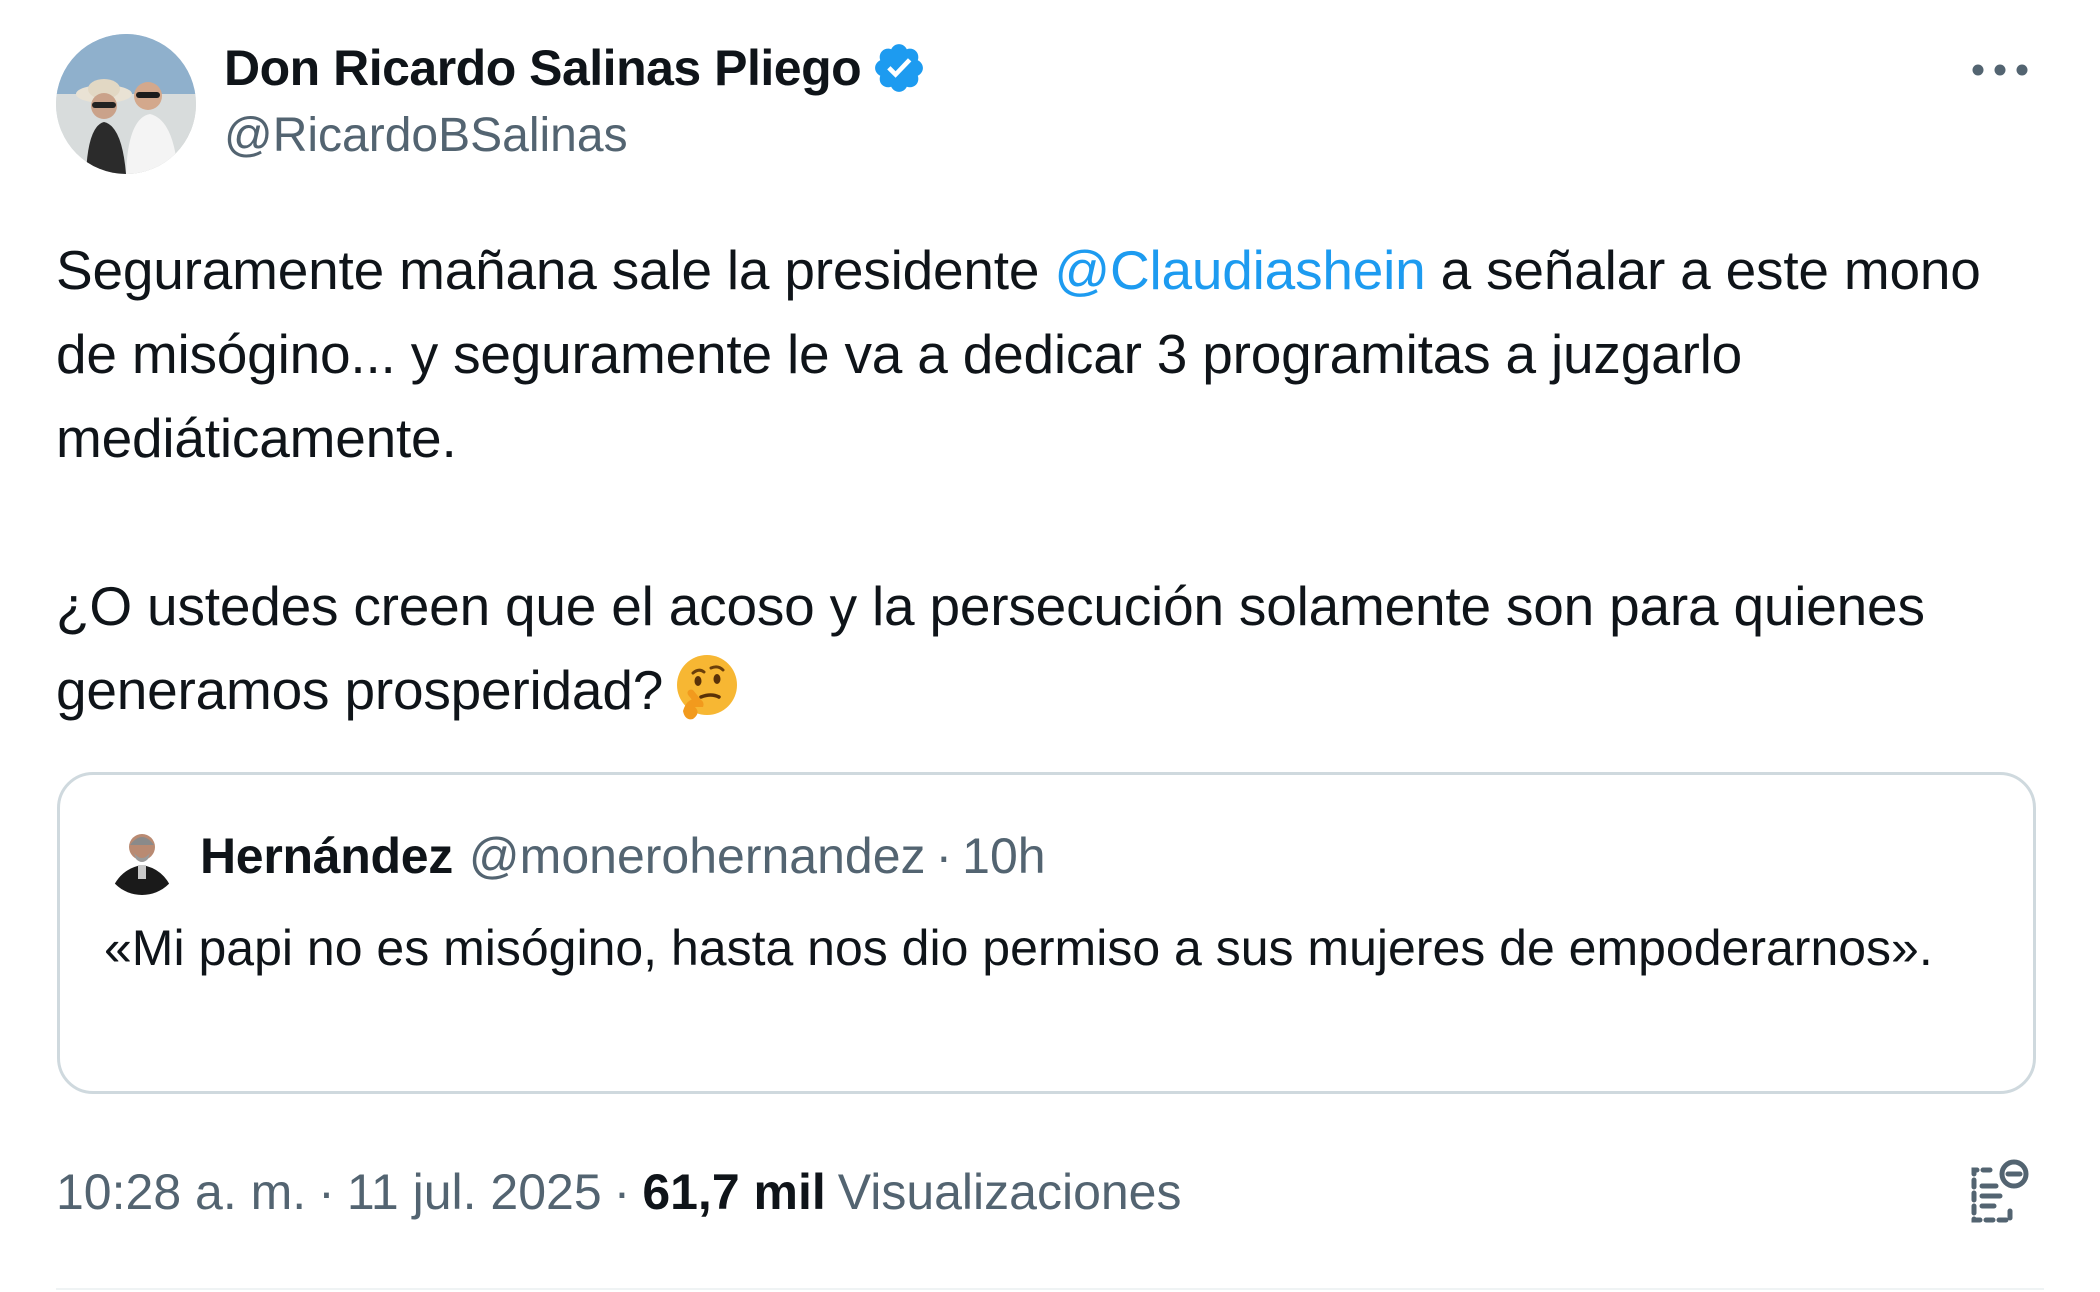 This screenshot has height=1292, width=2100. I want to click on more-horizontal-icon, so click(2000, 70).